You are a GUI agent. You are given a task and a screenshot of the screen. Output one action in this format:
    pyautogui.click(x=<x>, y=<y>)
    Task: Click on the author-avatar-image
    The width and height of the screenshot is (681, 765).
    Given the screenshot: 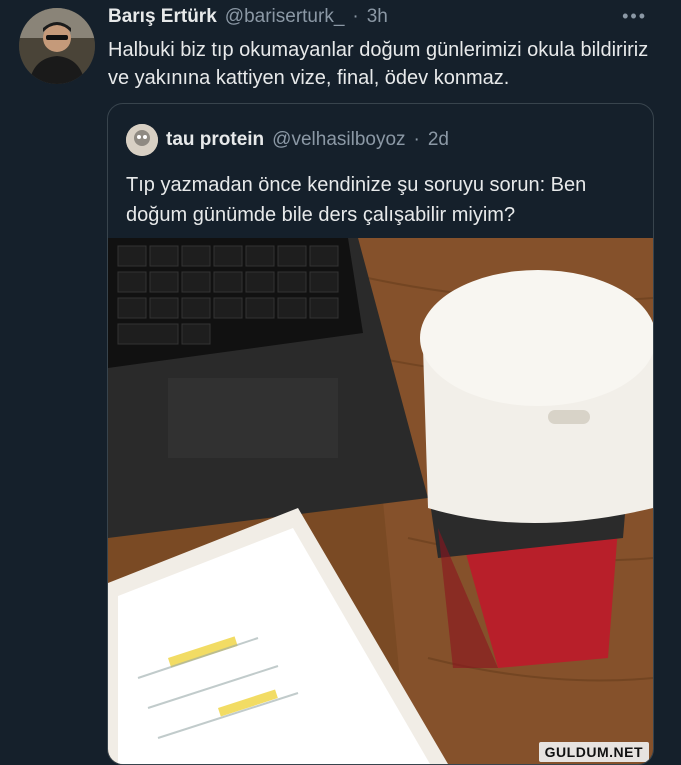 What is the action you would take?
    pyautogui.click(x=57, y=46)
    